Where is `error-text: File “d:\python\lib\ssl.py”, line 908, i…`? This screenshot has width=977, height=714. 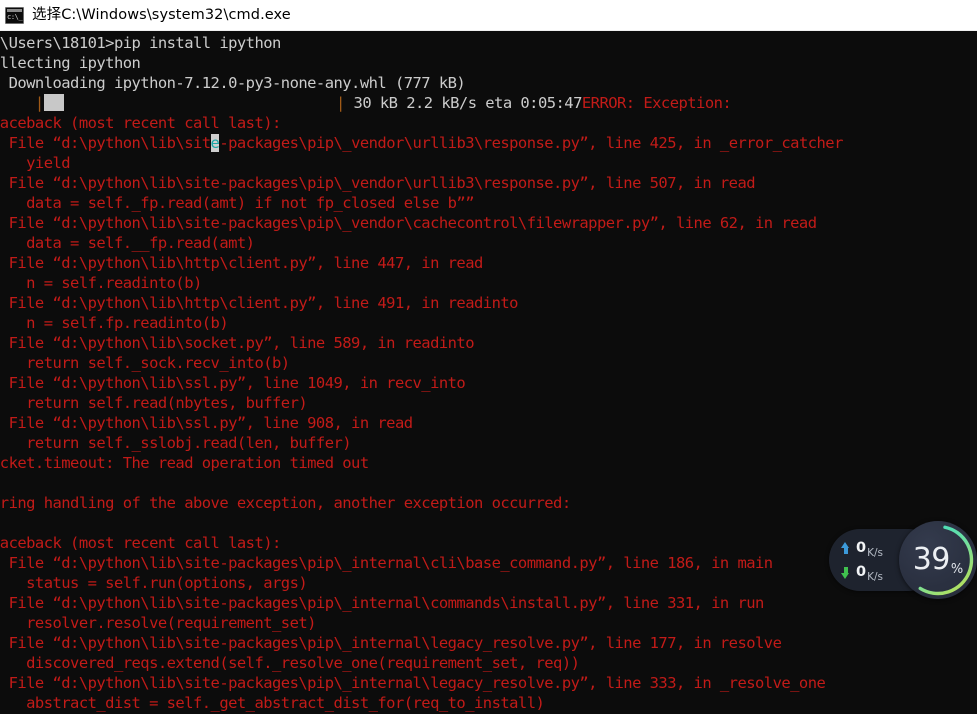
error-text: File “d:\python\lib\ssl.py”, line 908, i… is located at coordinates (207, 423).